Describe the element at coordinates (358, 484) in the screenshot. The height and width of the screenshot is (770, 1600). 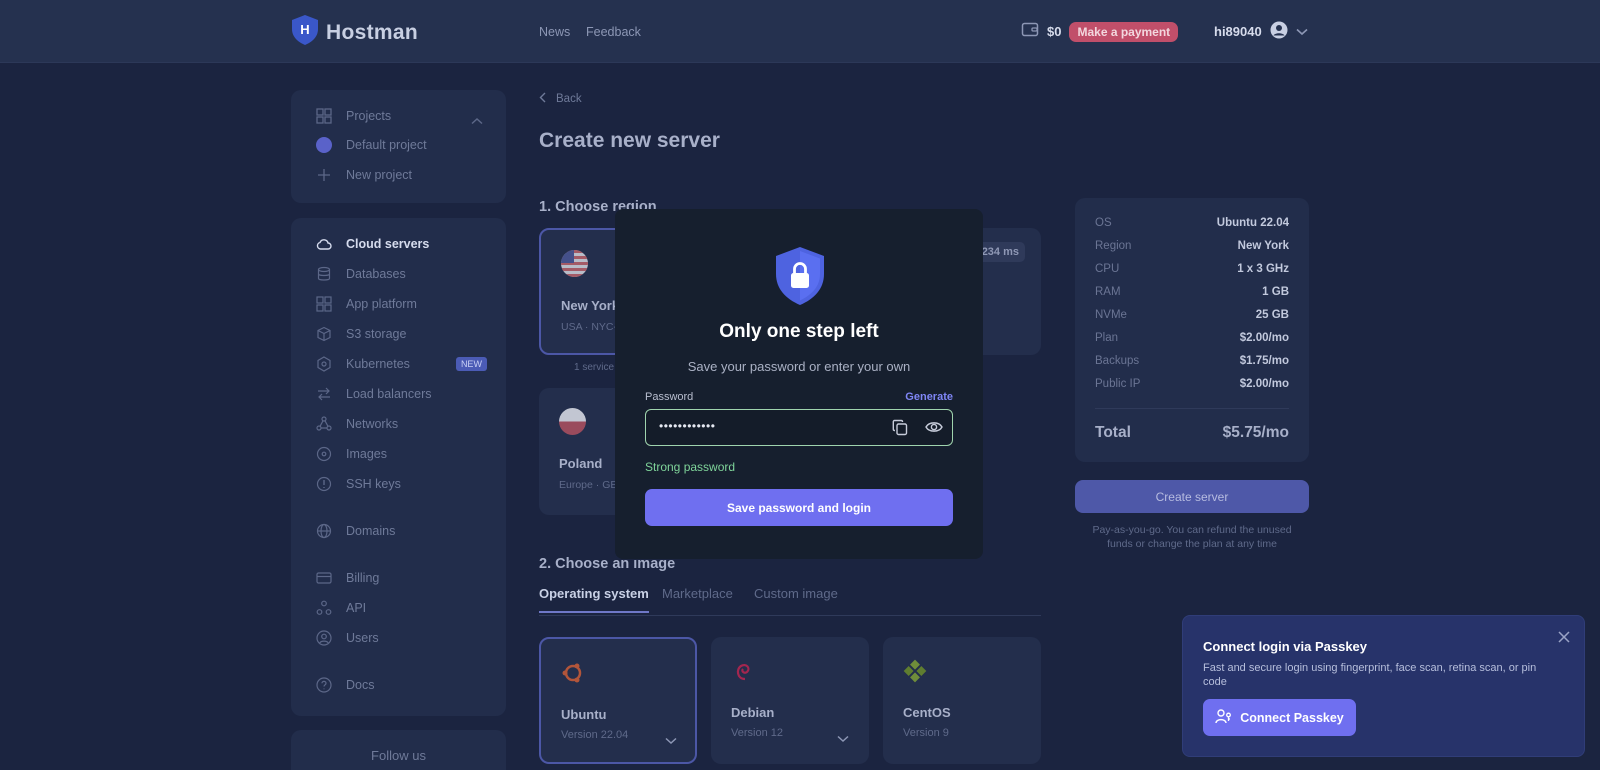
I see `sidebar-item-ssh-keys: SSH keys` at that location.